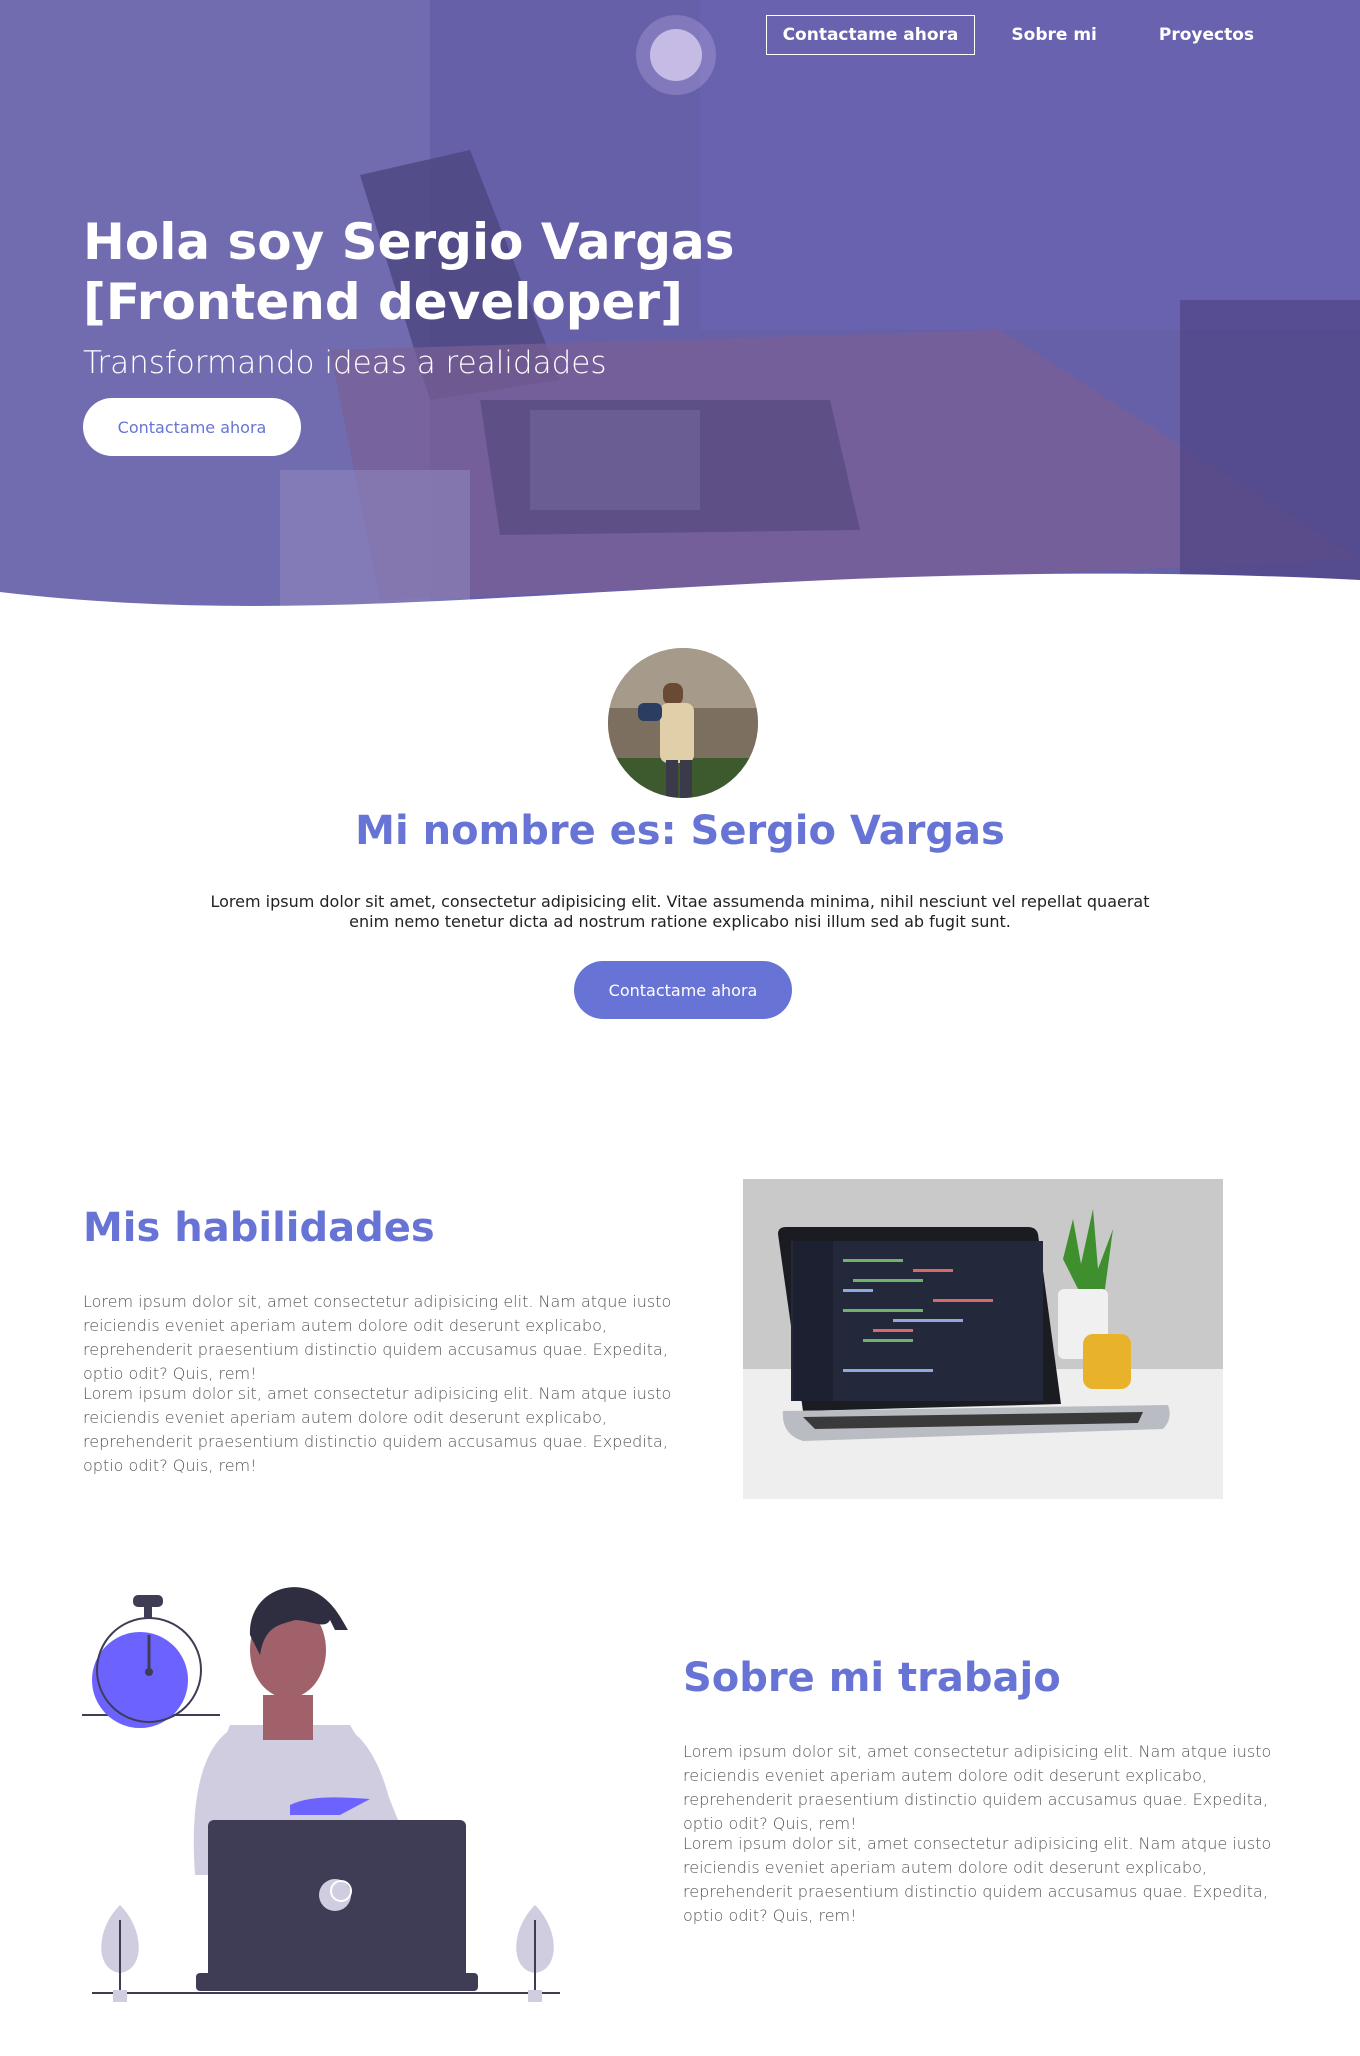 This screenshot has height=2056, width=1360. Describe the element at coordinates (1206, 35) in the screenshot. I see `nav-projects-link: Proyectos` at that location.